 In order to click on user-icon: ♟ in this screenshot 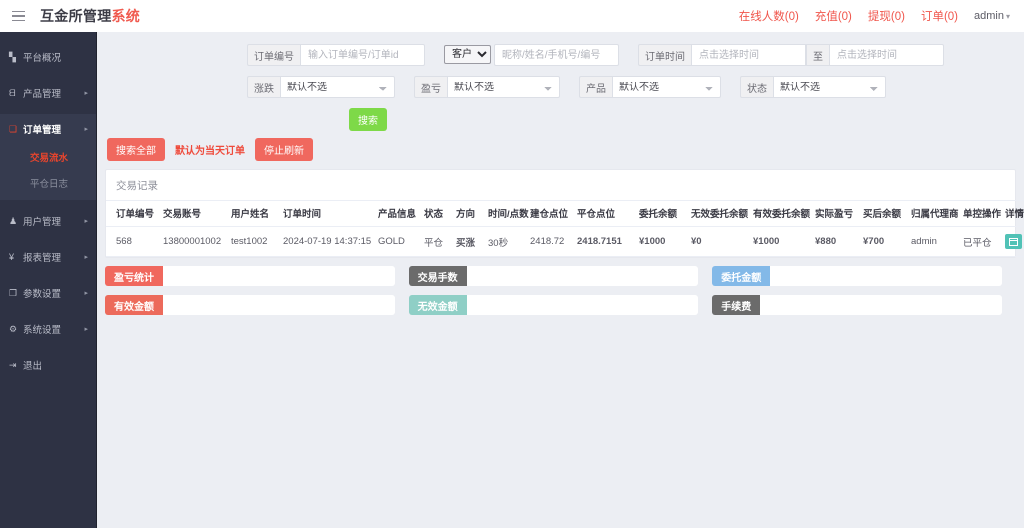, I will do `click(13, 220)`.